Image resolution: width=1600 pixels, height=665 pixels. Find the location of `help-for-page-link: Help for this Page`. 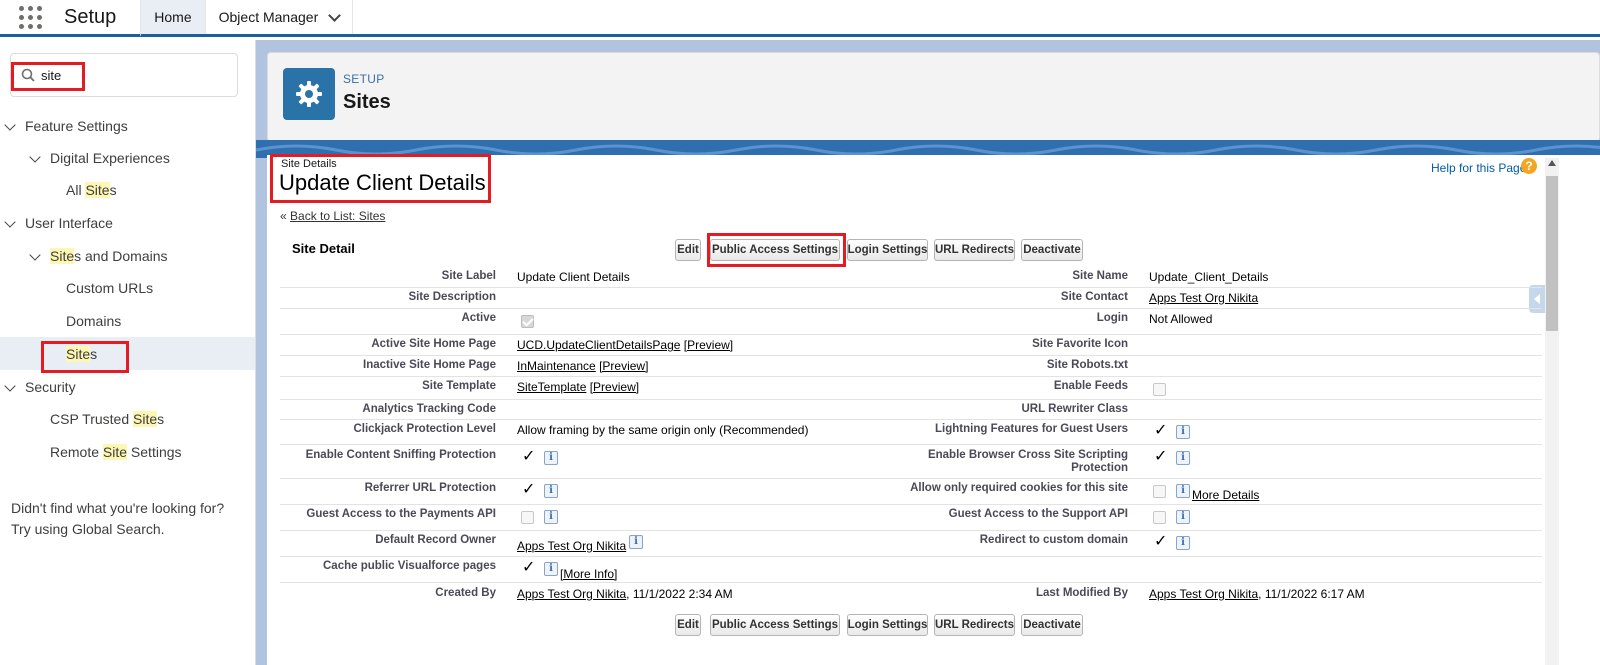

help-for-page-link: Help for this Page is located at coordinates (1478, 168).